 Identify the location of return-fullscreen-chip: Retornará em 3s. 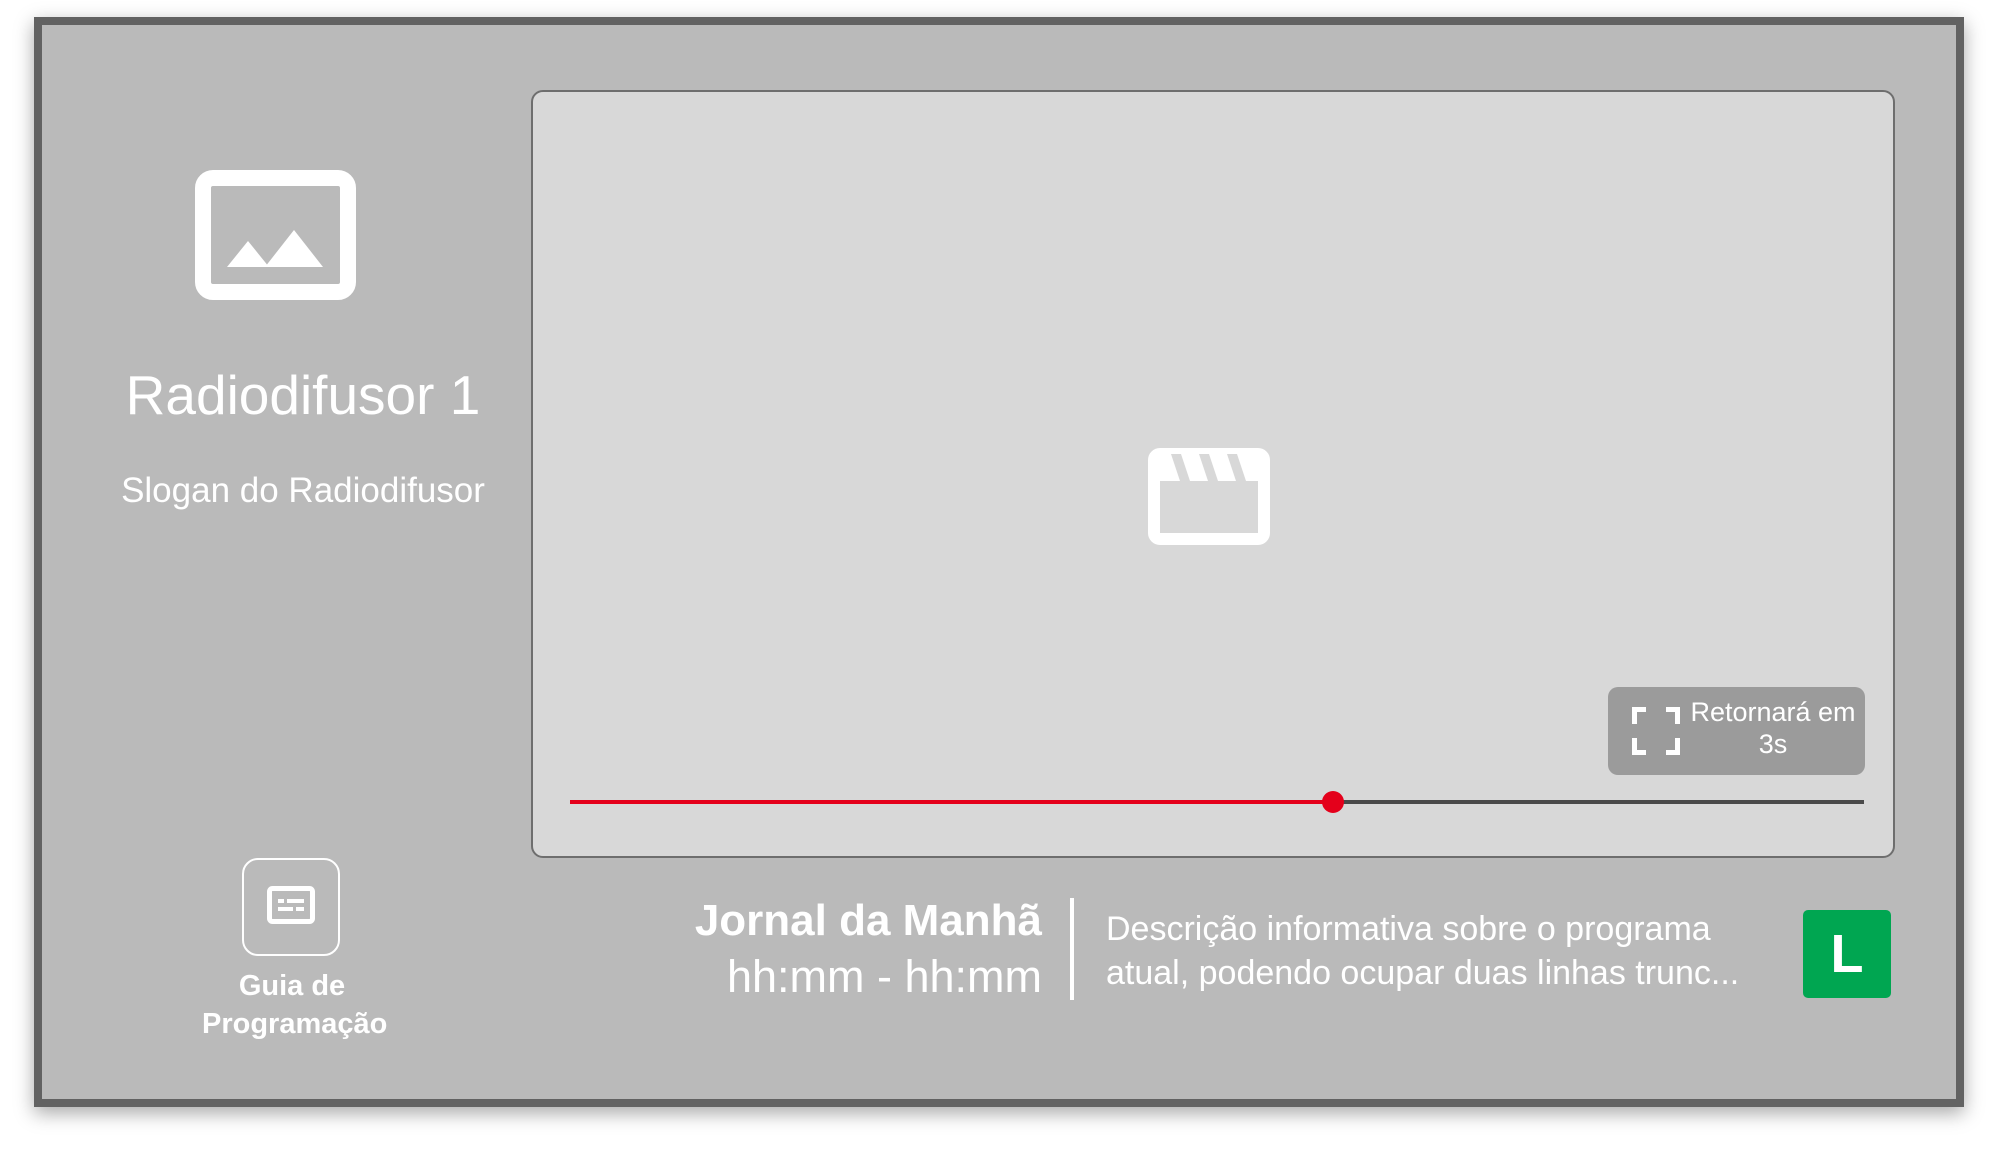
(1736, 731).